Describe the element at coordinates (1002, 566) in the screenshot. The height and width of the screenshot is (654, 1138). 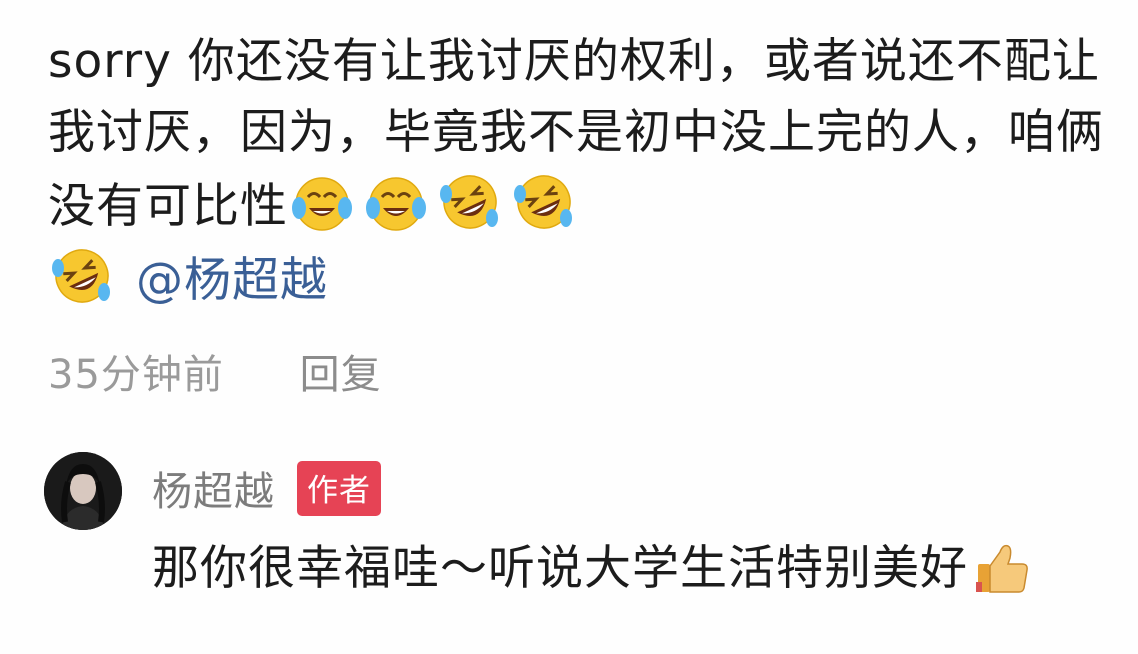
I see `thumbs-up-icon` at that location.